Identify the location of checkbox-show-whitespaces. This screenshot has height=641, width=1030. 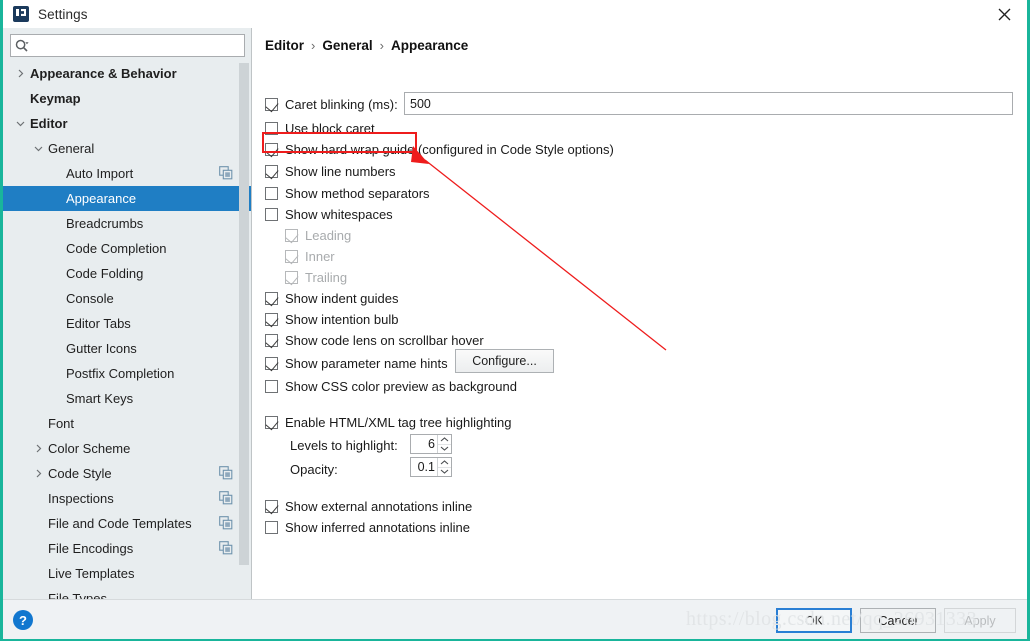
(271, 214).